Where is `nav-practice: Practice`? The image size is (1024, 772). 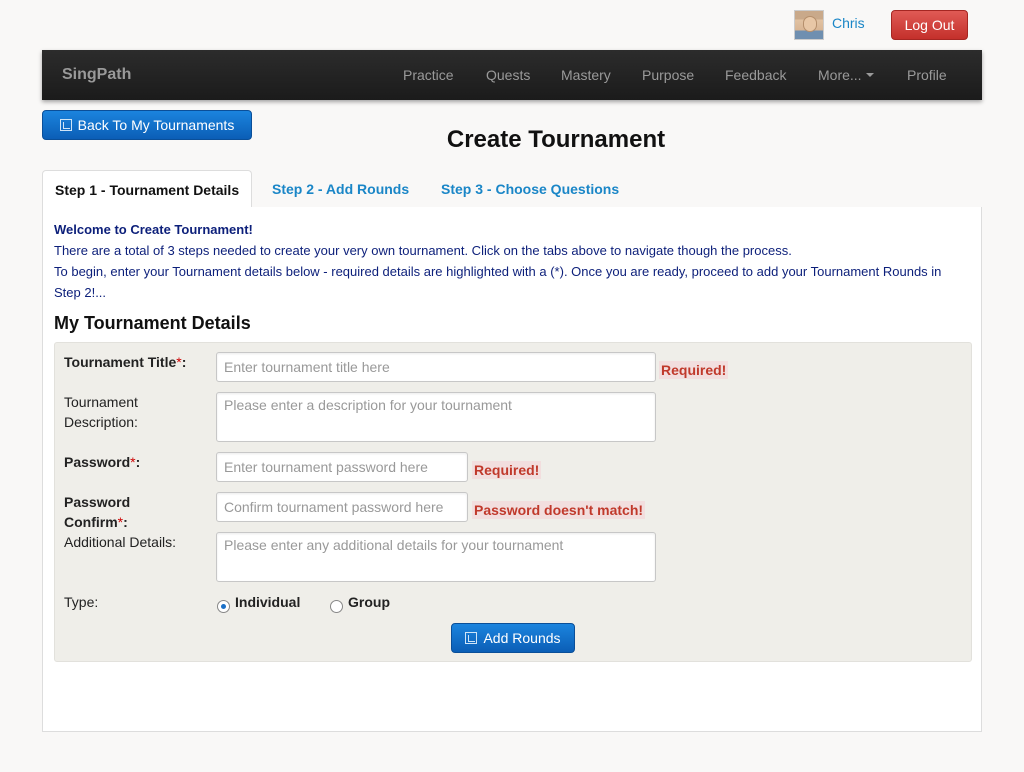
nav-practice: Practice is located at coordinates (428, 75).